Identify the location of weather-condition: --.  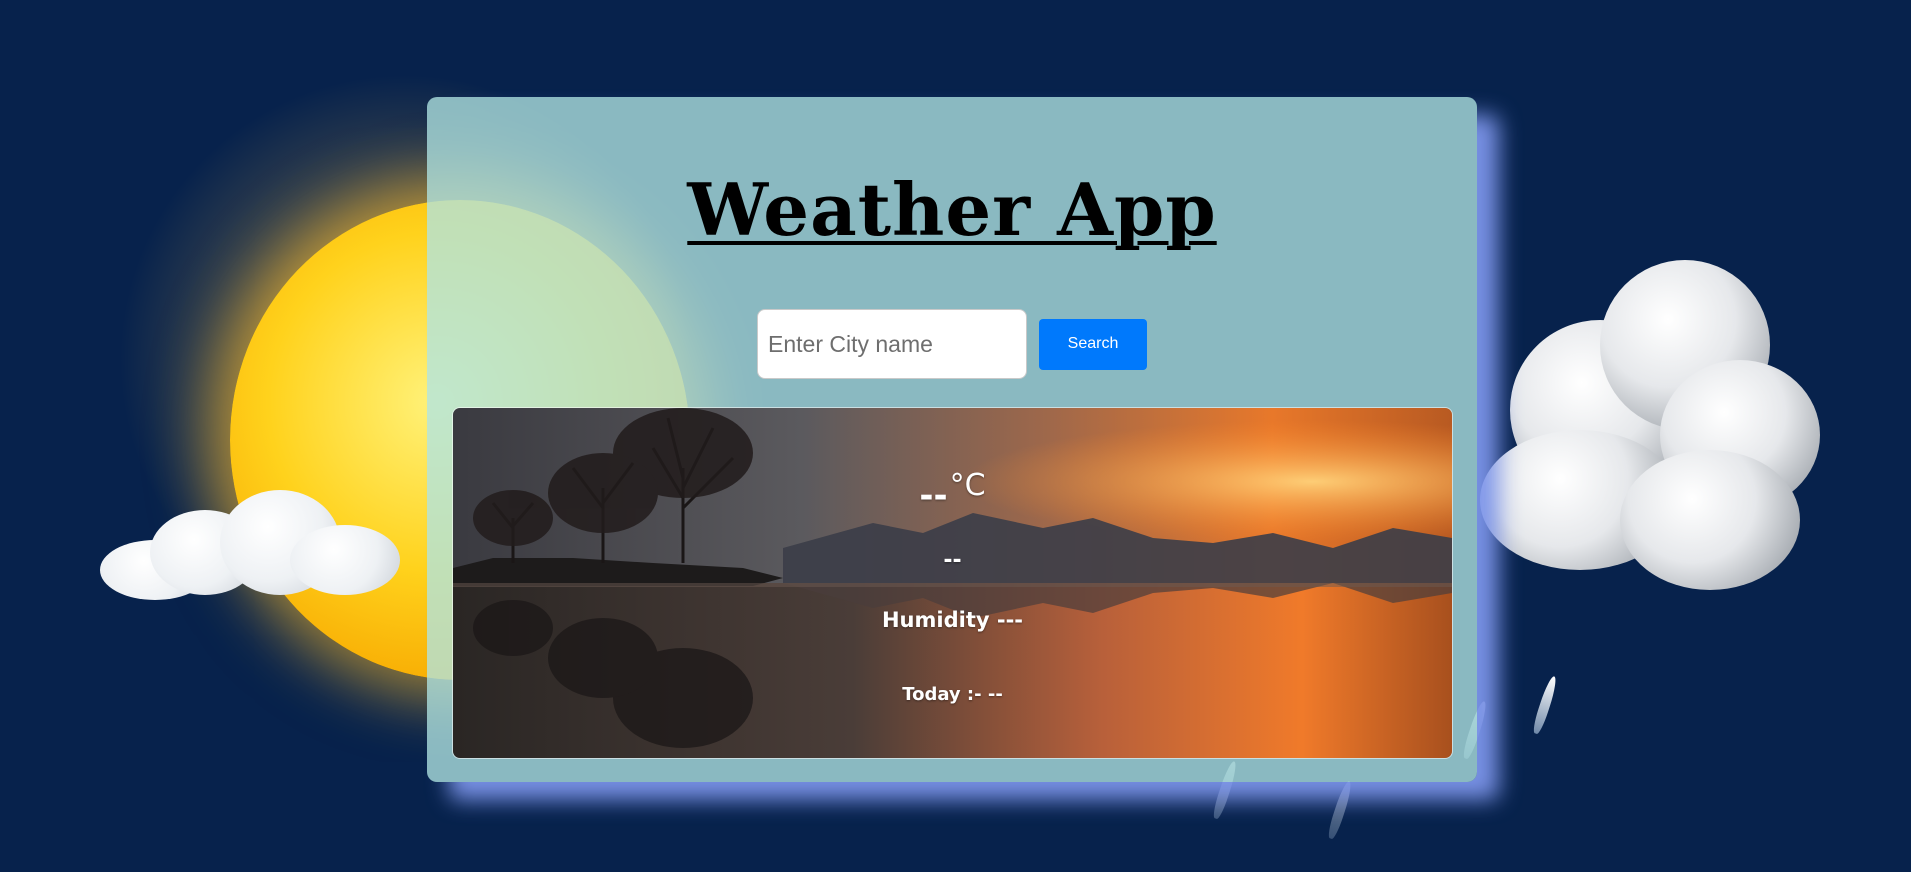
(952, 560).